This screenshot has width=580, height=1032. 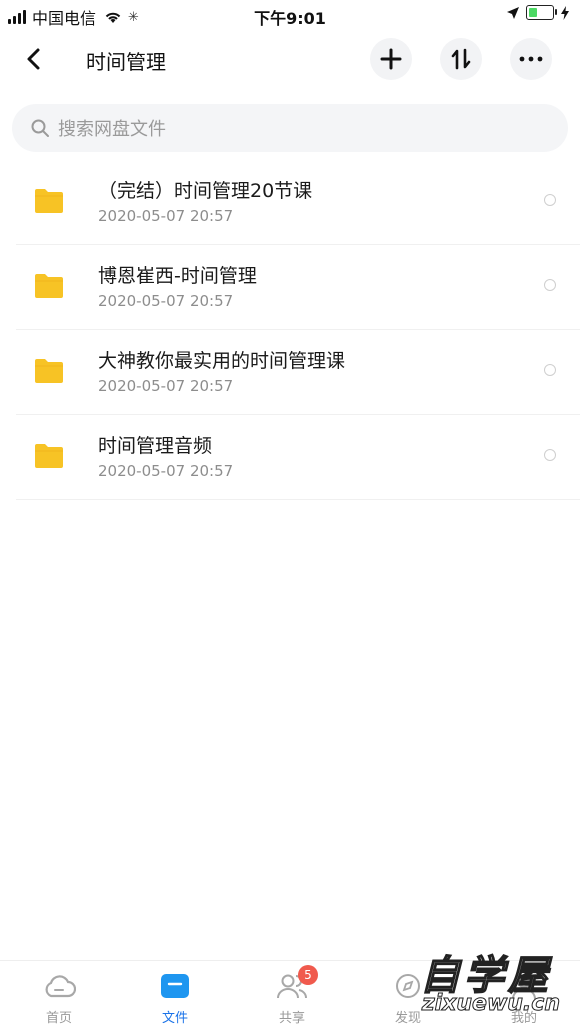 I want to click on add-button, so click(x=391, y=59).